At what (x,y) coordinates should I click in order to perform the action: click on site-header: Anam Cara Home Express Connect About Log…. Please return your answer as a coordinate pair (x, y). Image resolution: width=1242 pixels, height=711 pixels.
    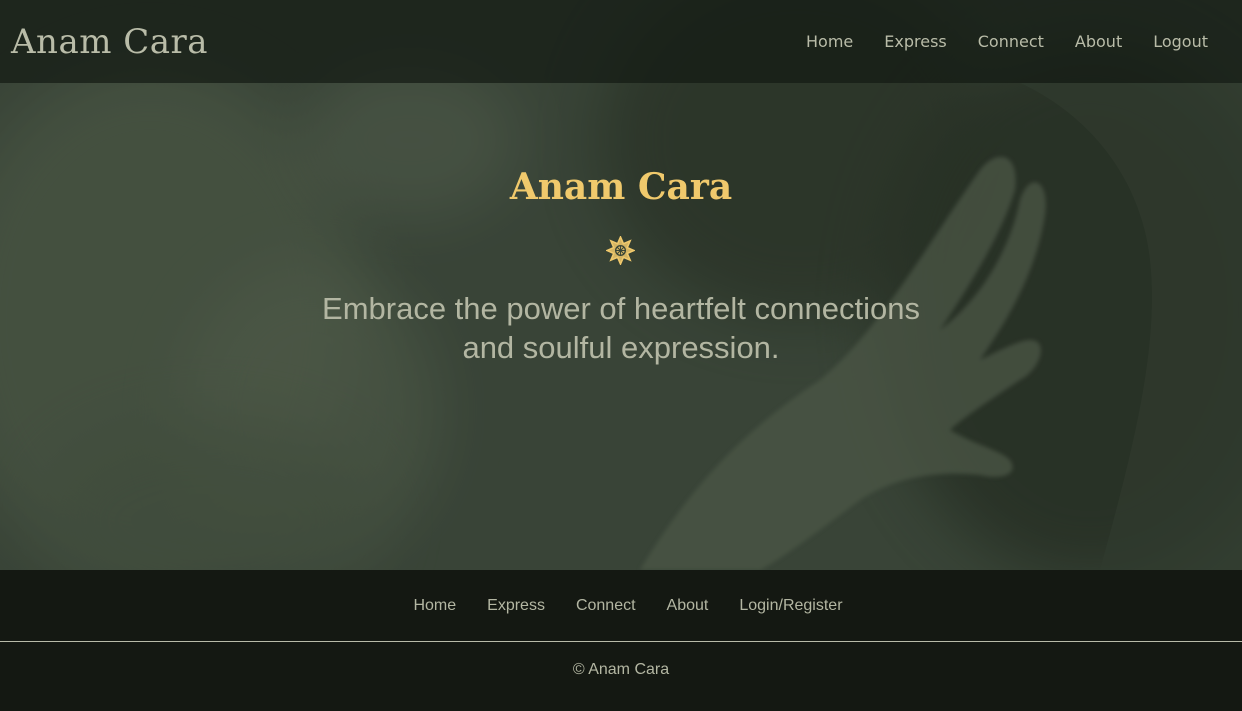
    Looking at the image, I should click on (621, 41).